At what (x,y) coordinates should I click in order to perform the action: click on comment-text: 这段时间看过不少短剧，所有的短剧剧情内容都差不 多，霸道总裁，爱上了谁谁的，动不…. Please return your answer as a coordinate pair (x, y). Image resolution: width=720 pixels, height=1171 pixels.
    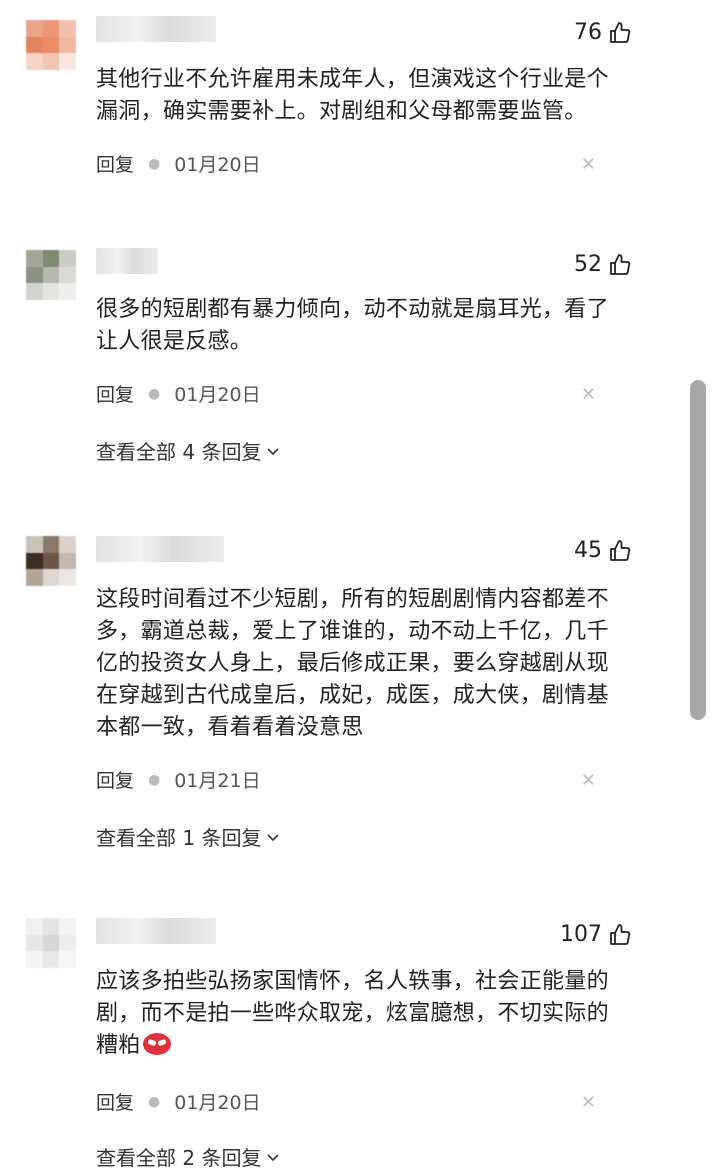
    Looking at the image, I should click on (366, 664).